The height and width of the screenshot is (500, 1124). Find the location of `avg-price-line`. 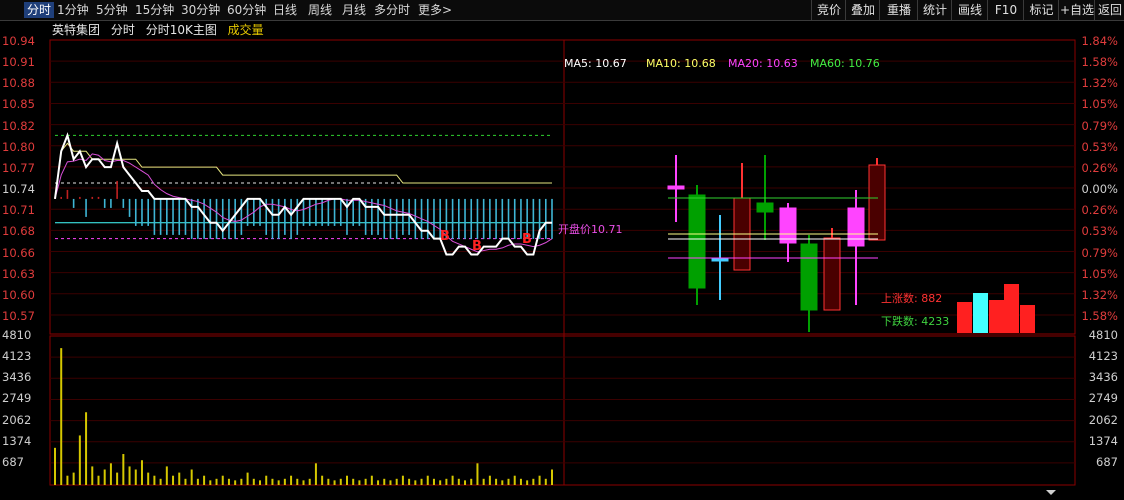

avg-price-line is located at coordinates (303, 170).